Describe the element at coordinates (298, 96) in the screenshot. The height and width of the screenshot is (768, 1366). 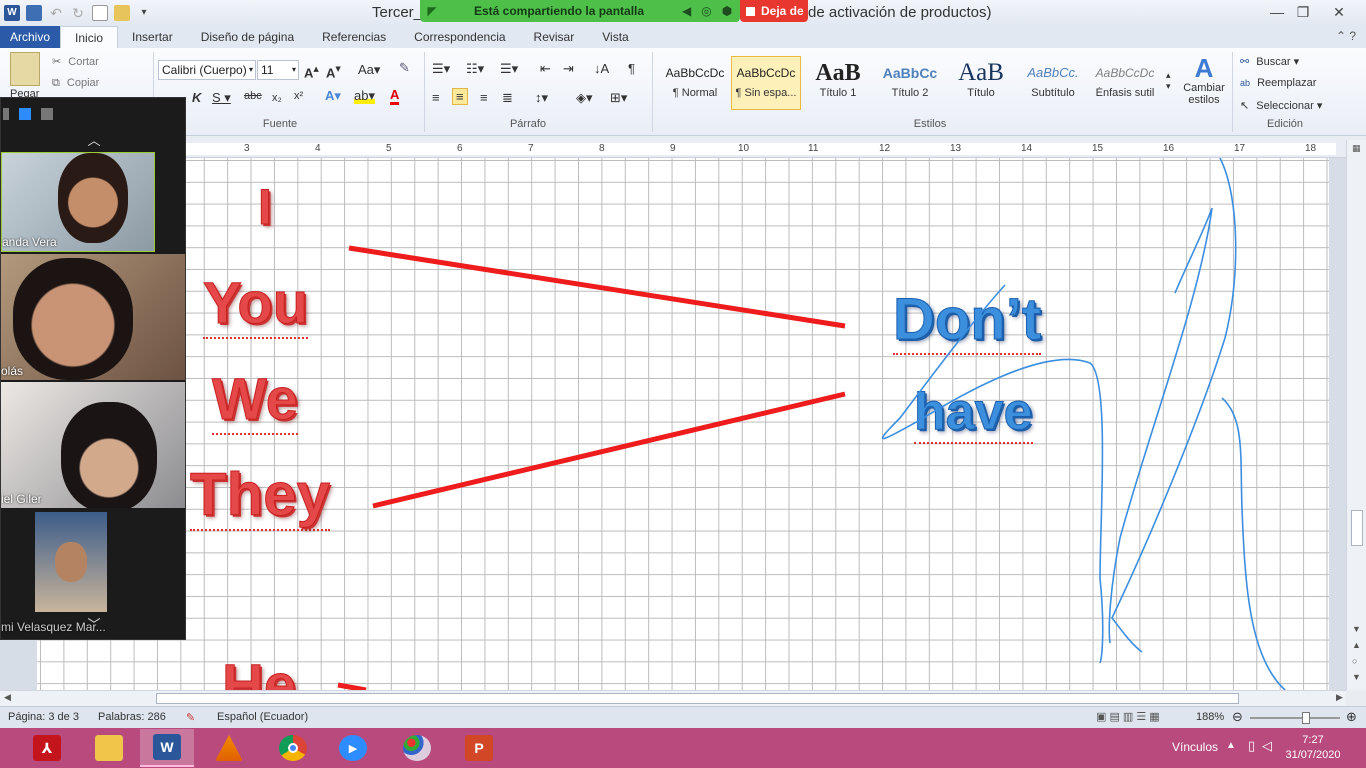
I see `superscript-icon: x²` at that location.